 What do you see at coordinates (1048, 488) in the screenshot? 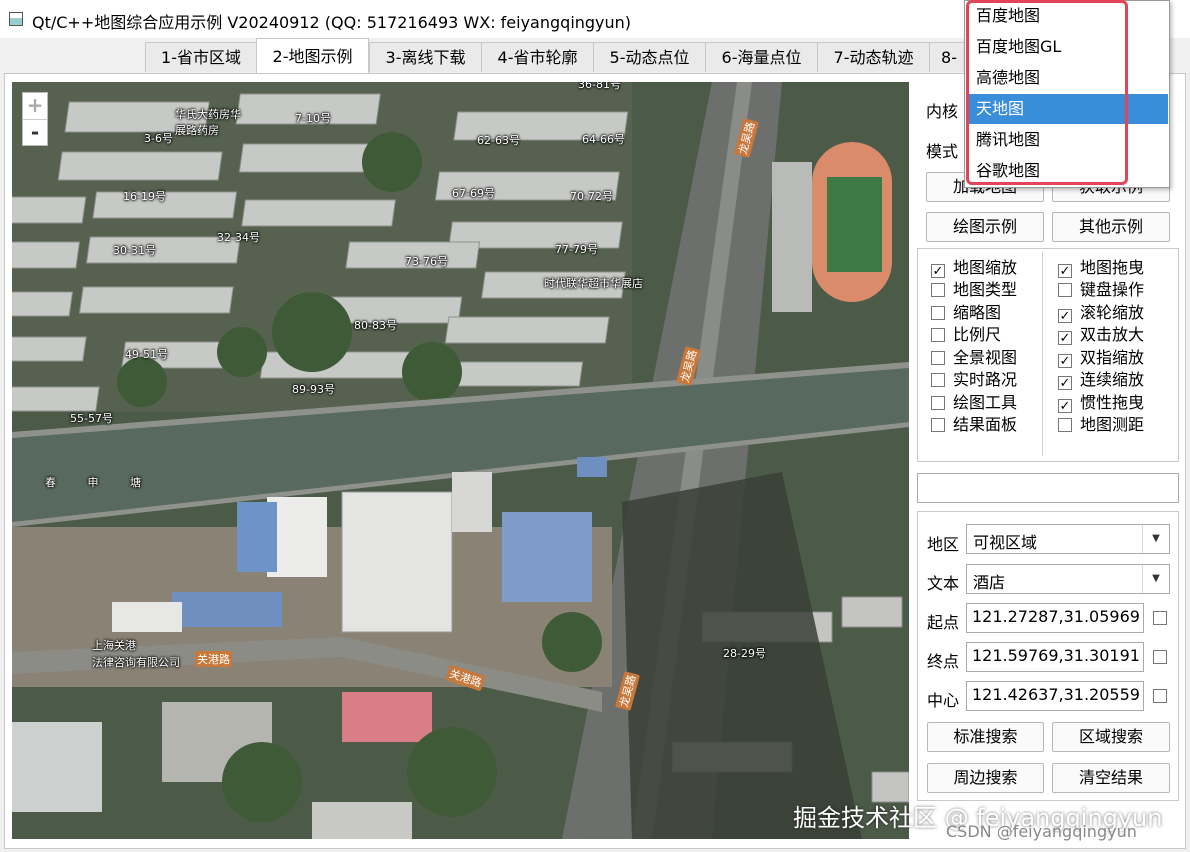
I see `search-input` at bounding box center [1048, 488].